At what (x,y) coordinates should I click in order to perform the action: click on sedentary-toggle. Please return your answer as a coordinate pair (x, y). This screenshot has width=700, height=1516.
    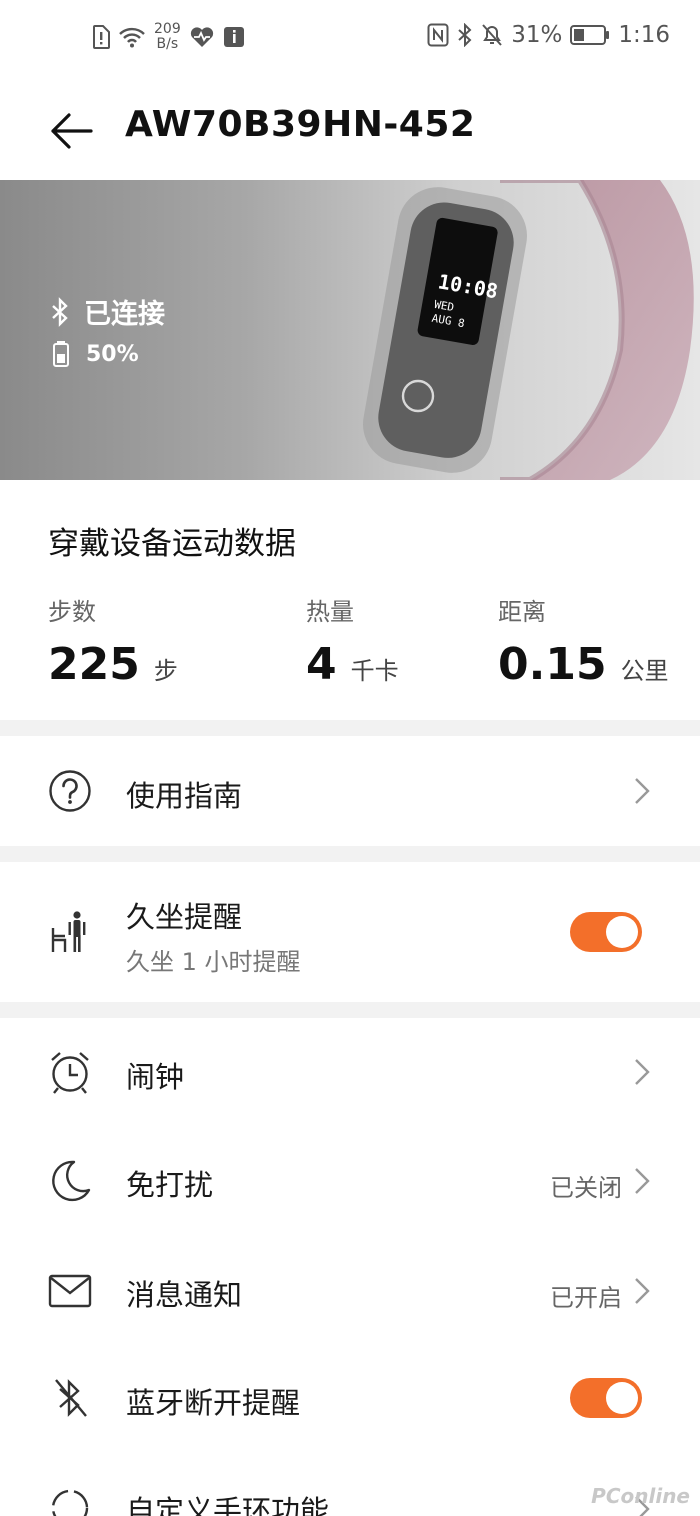
    Looking at the image, I should click on (606, 932).